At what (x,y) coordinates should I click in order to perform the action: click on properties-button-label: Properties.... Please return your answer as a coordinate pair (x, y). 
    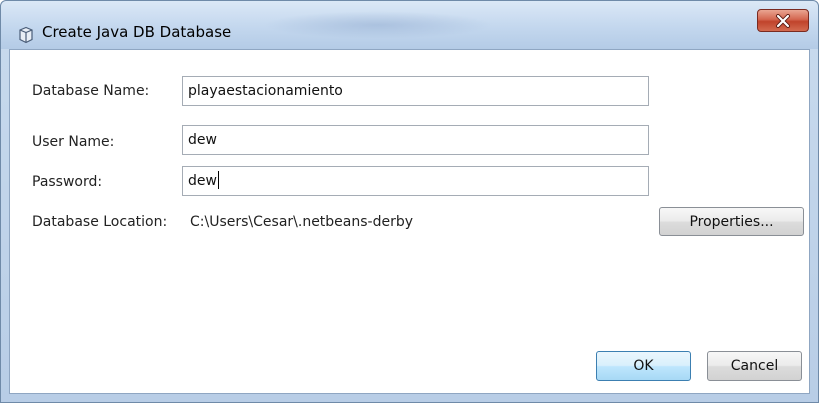
    Looking at the image, I should click on (731, 221).